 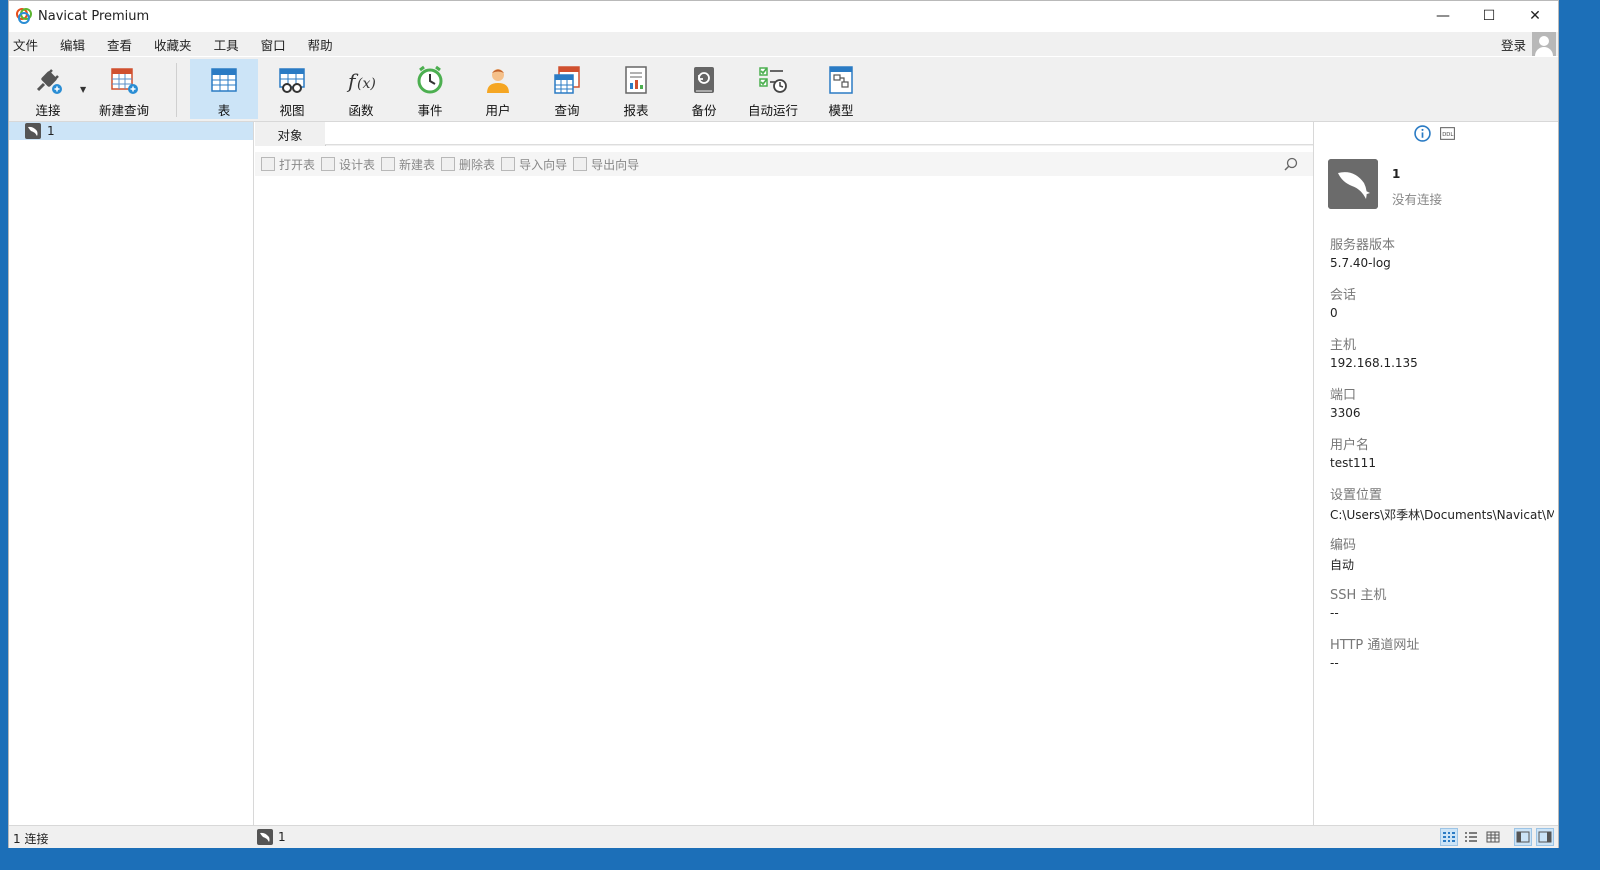 I want to click on prop-ssh-host: SSH 主机 --, so click(x=1358, y=604).